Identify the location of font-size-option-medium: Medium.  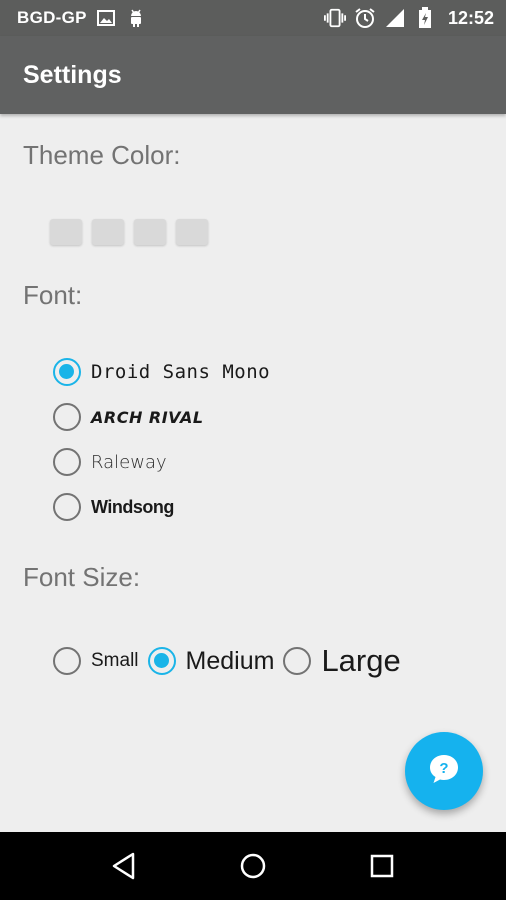
(211, 661).